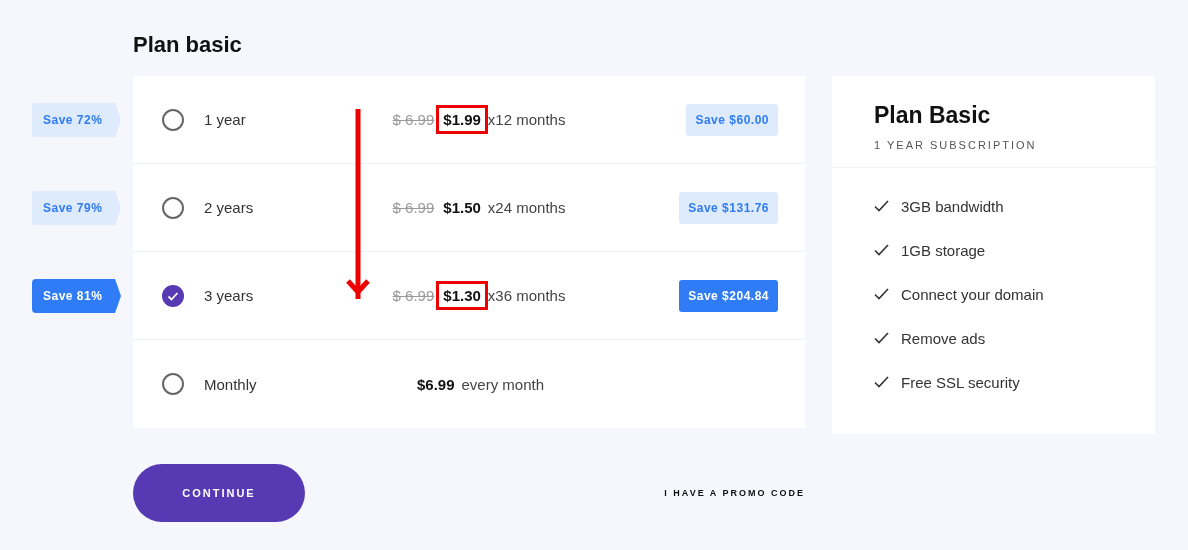 This screenshot has width=1188, height=550. I want to click on plan-label: 3 years, so click(229, 295).